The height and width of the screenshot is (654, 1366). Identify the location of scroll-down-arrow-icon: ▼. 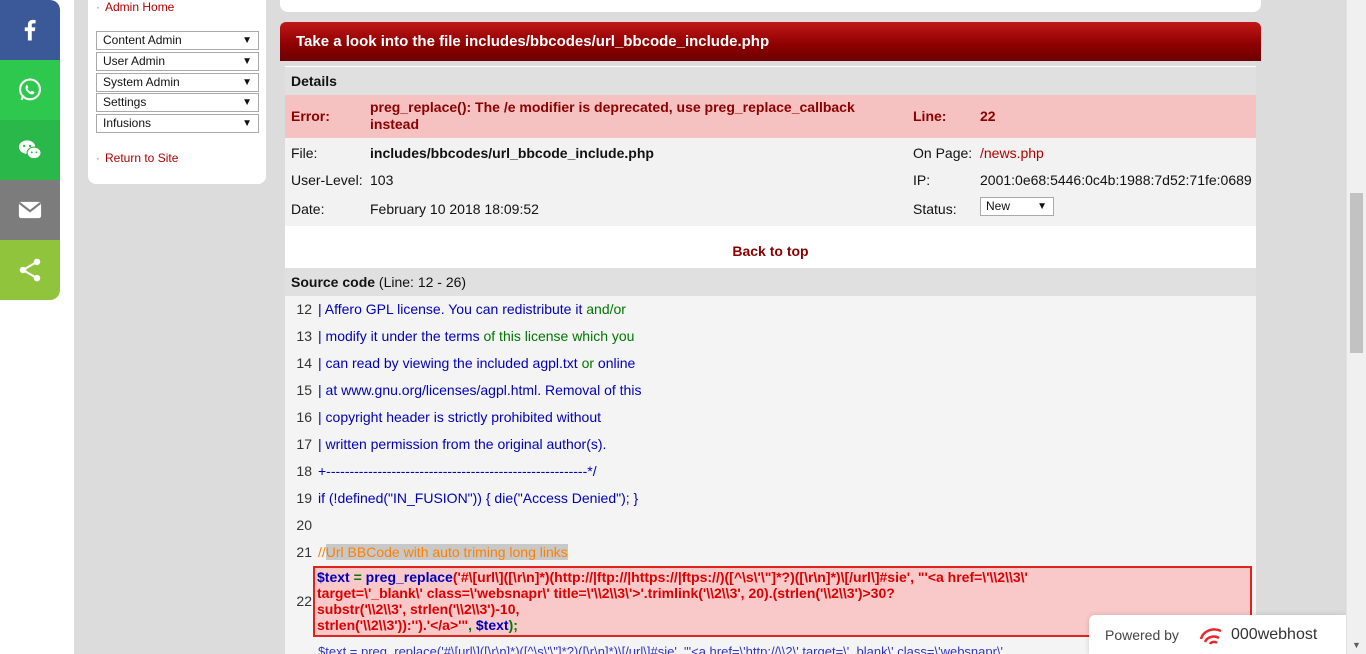
(1356, 645).